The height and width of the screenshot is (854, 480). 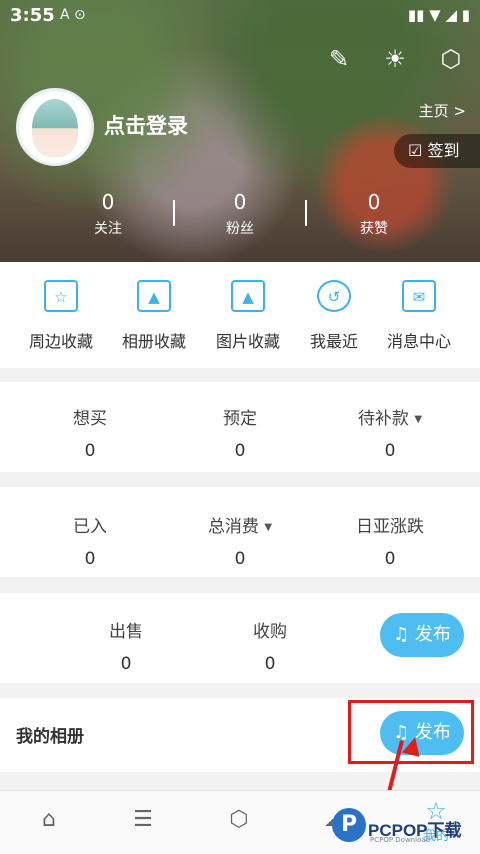 What do you see at coordinates (400, 840) in the screenshot?
I see `watermark-sub: PCPOP Download` at bounding box center [400, 840].